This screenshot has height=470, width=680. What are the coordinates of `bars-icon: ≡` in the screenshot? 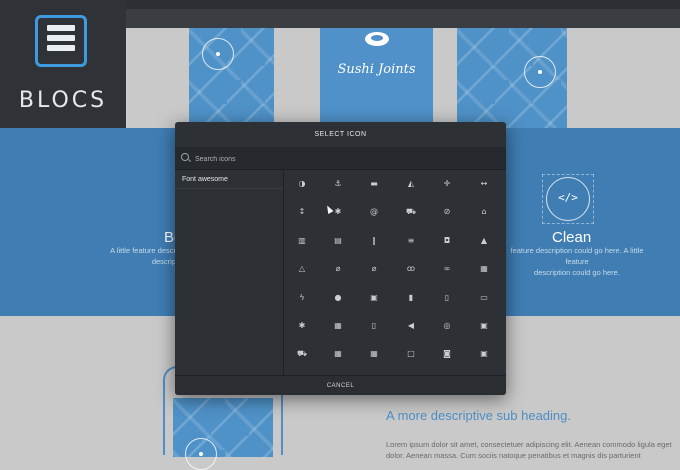 It's located at (411, 241).